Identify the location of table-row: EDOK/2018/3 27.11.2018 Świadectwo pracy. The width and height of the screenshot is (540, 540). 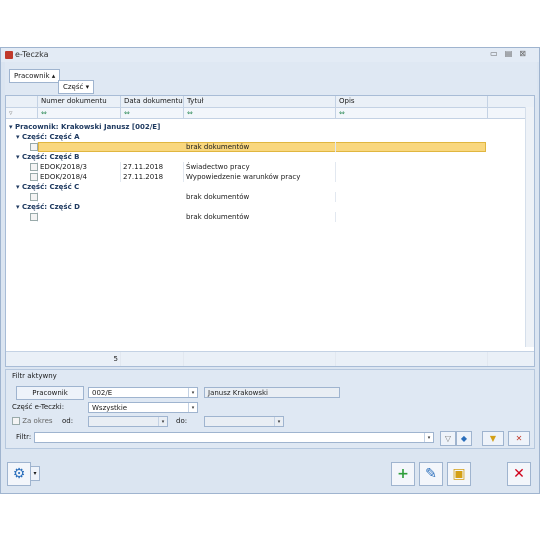
(270, 167).